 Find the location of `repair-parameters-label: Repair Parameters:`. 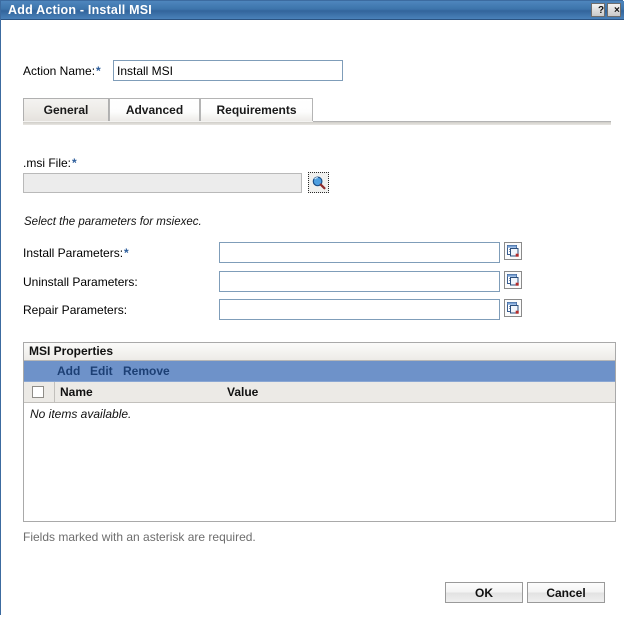

repair-parameters-label: Repair Parameters: is located at coordinates (75, 310).